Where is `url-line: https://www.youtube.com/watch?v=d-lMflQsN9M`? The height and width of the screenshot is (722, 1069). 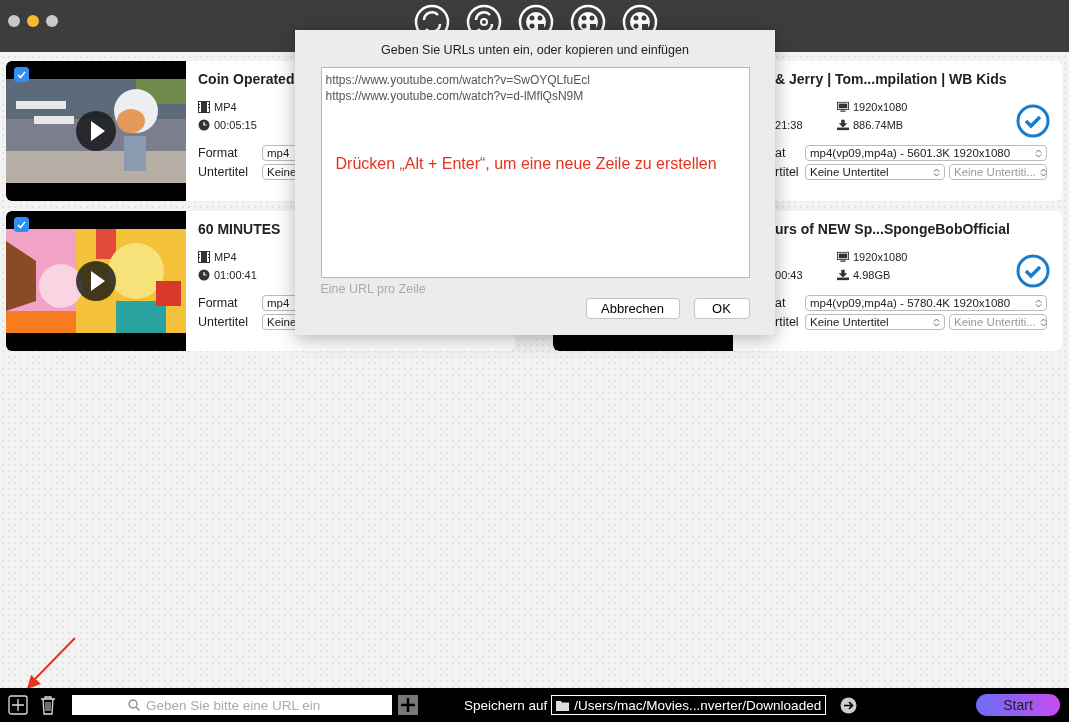 url-line: https://www.youtube.com/watch?v=d-lMflQsN9M is located at coordinates (455, 96).